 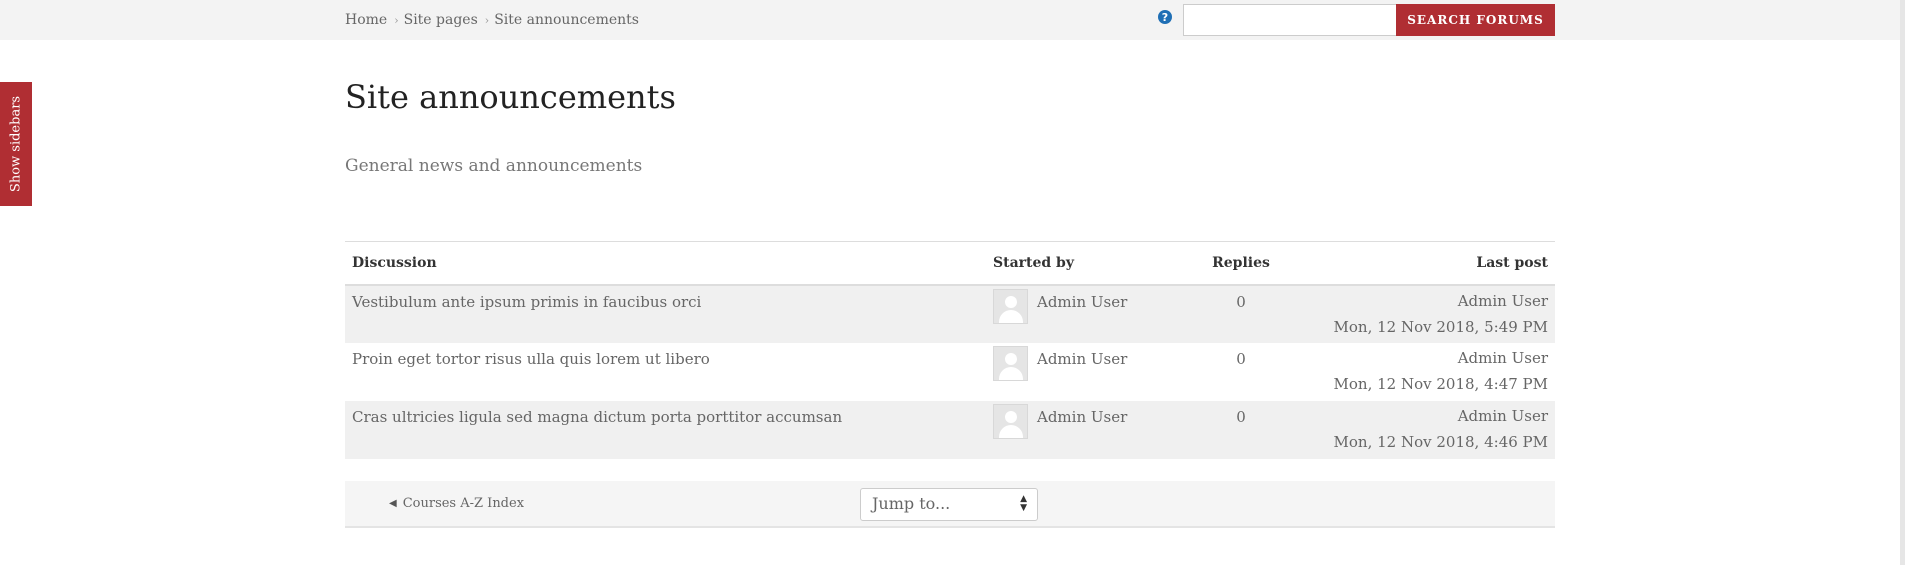 What do you see at coordinates (1023, 503) in the screenshot?
I see `sort-arrows-icon: ▲ ▼` at bounding box center [1023, 503].